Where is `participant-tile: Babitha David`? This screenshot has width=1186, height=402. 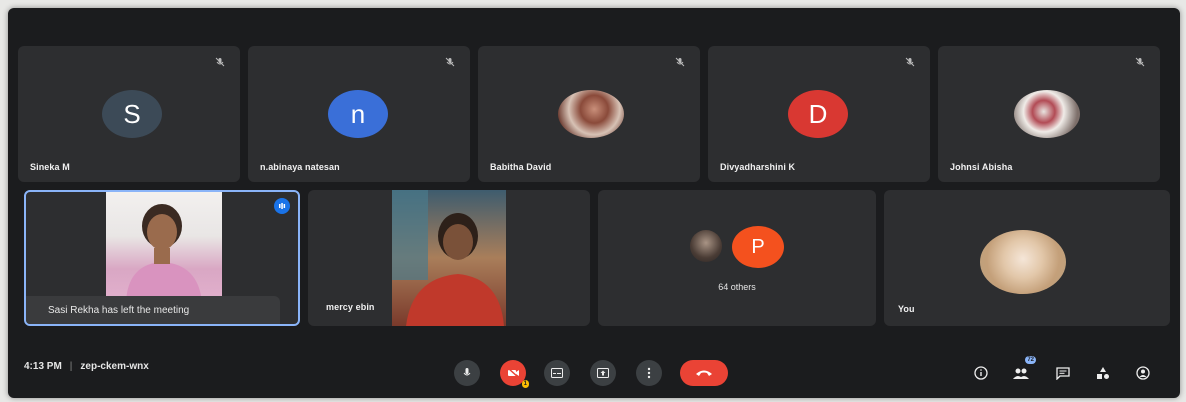 participant-tile: Babitha David is located at coordinates (589, 114).